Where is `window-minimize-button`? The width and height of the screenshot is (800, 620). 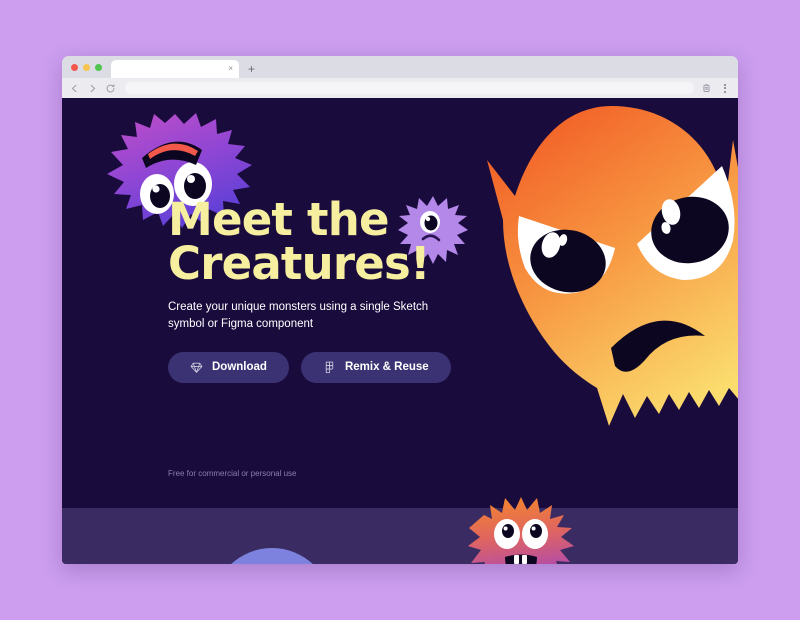
window-minimize-button is located at coordinates (86, 67).